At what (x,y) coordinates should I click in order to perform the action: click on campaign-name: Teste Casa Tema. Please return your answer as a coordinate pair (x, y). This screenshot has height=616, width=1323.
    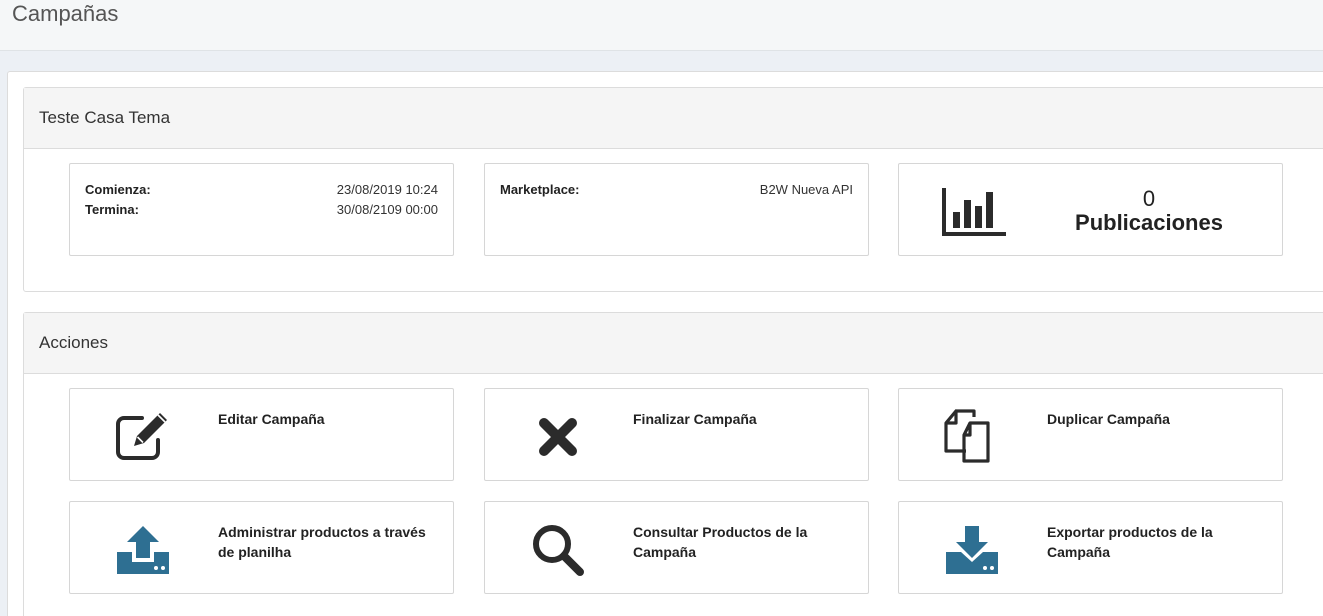
    Looking at the image, I should click on (105, 117).